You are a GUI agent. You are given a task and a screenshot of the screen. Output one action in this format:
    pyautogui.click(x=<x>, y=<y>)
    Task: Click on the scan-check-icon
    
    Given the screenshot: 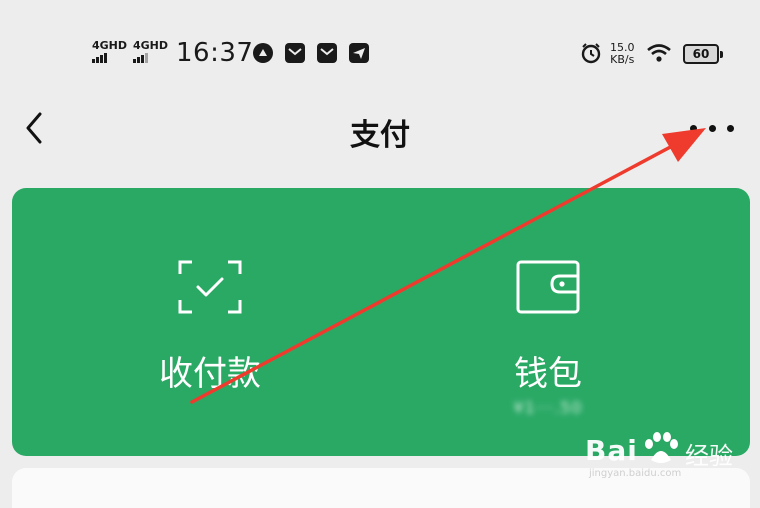 What is the action you would take?
    pyautogui.click(x=210, y=287)
    